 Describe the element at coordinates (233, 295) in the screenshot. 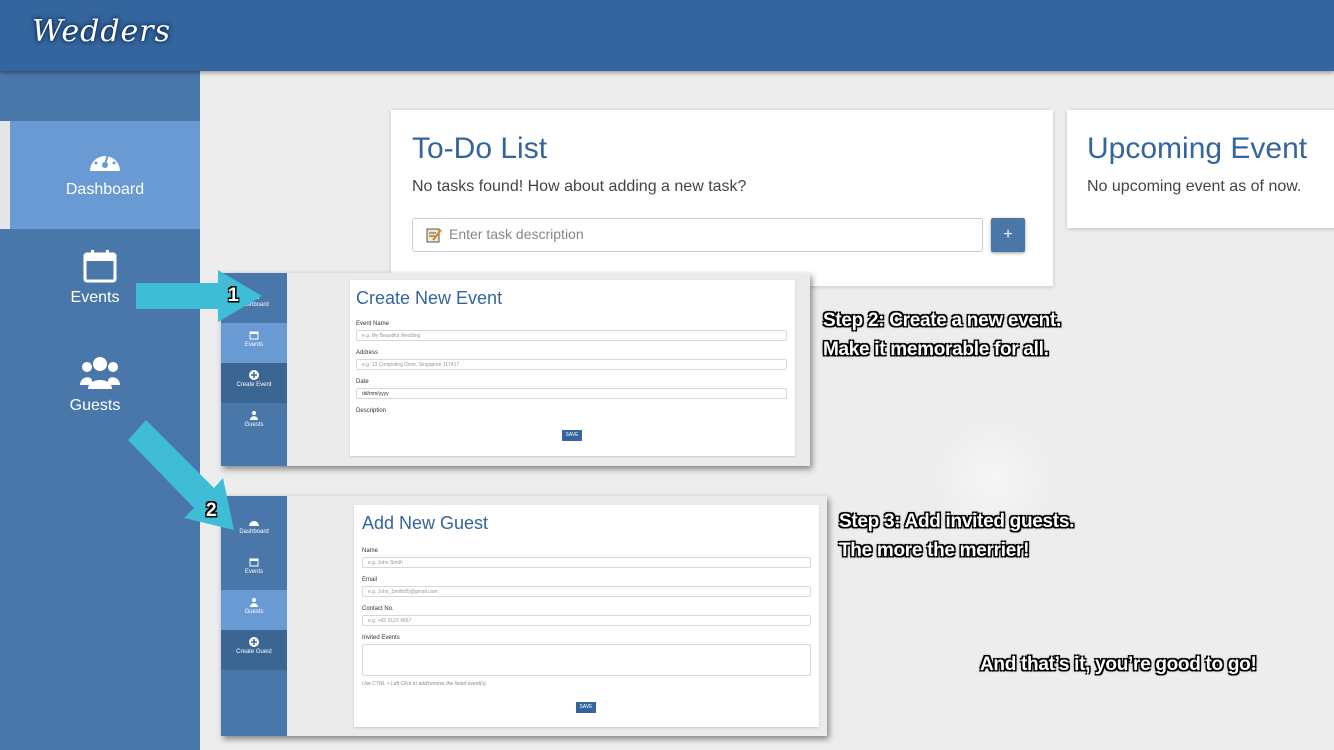

I see `step-number-1: 1` at that location.